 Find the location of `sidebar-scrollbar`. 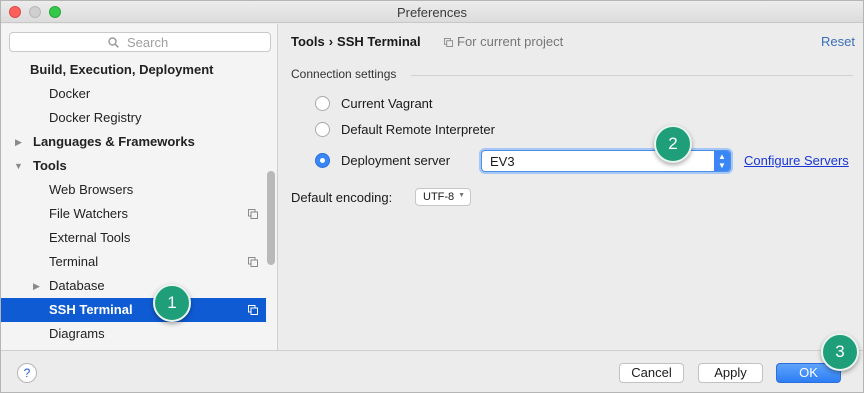

sidebar-scrollbar is located at coordinates (271, 218).